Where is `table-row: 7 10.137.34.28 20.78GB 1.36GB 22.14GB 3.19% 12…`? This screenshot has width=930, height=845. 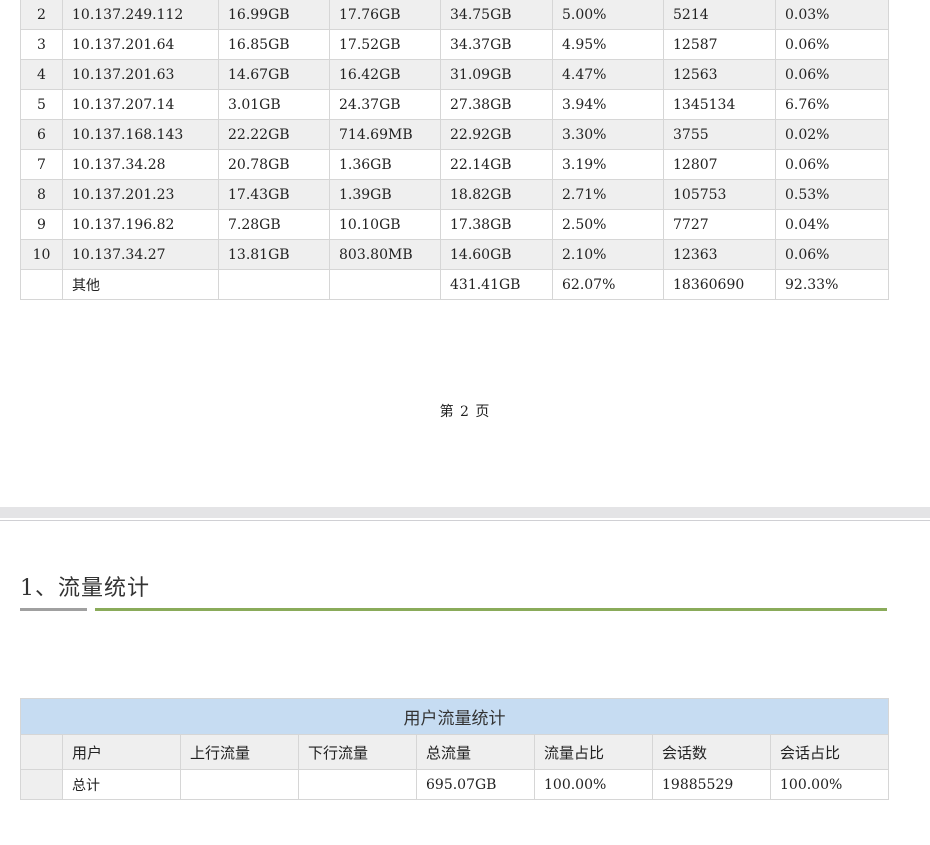 table-row: 7 10.137.34.28 20.78GB 1.36GB 22.14GB 3.19% 12… is located at coordinates (454, 164).